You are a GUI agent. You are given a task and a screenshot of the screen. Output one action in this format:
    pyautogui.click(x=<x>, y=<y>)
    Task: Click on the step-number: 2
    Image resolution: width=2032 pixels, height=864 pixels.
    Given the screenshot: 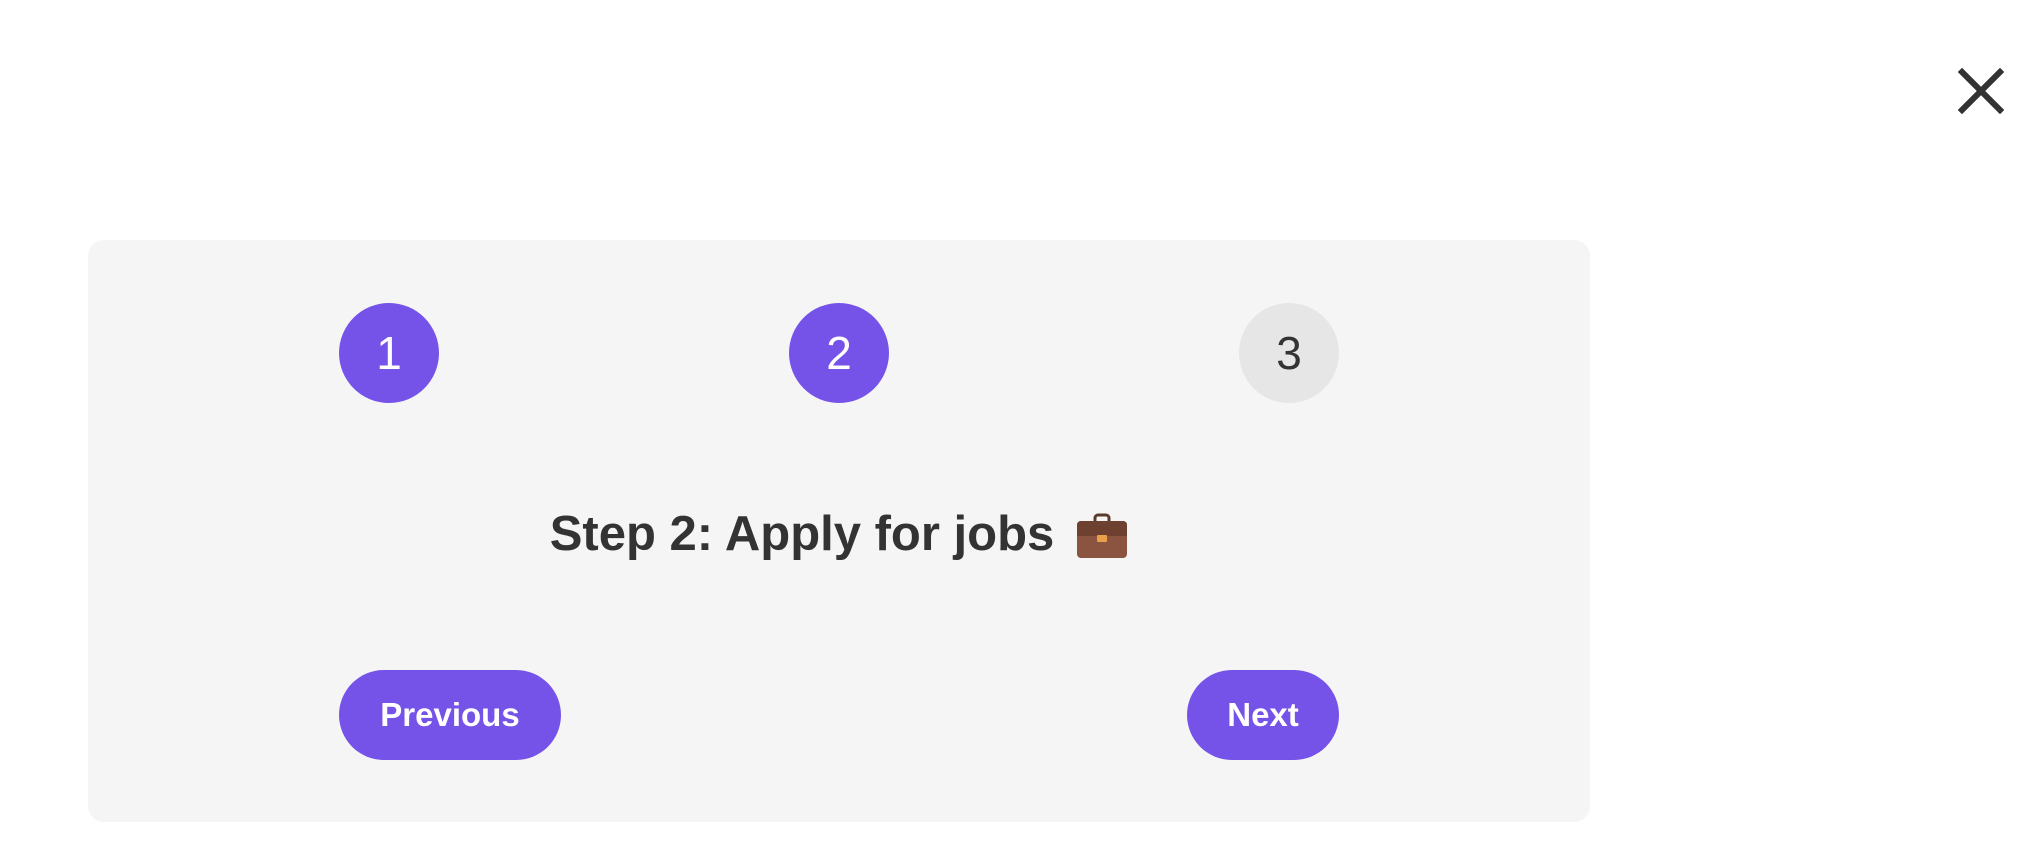 What is the action you would take?
    pyautogui.click(x=839, y=353)
    